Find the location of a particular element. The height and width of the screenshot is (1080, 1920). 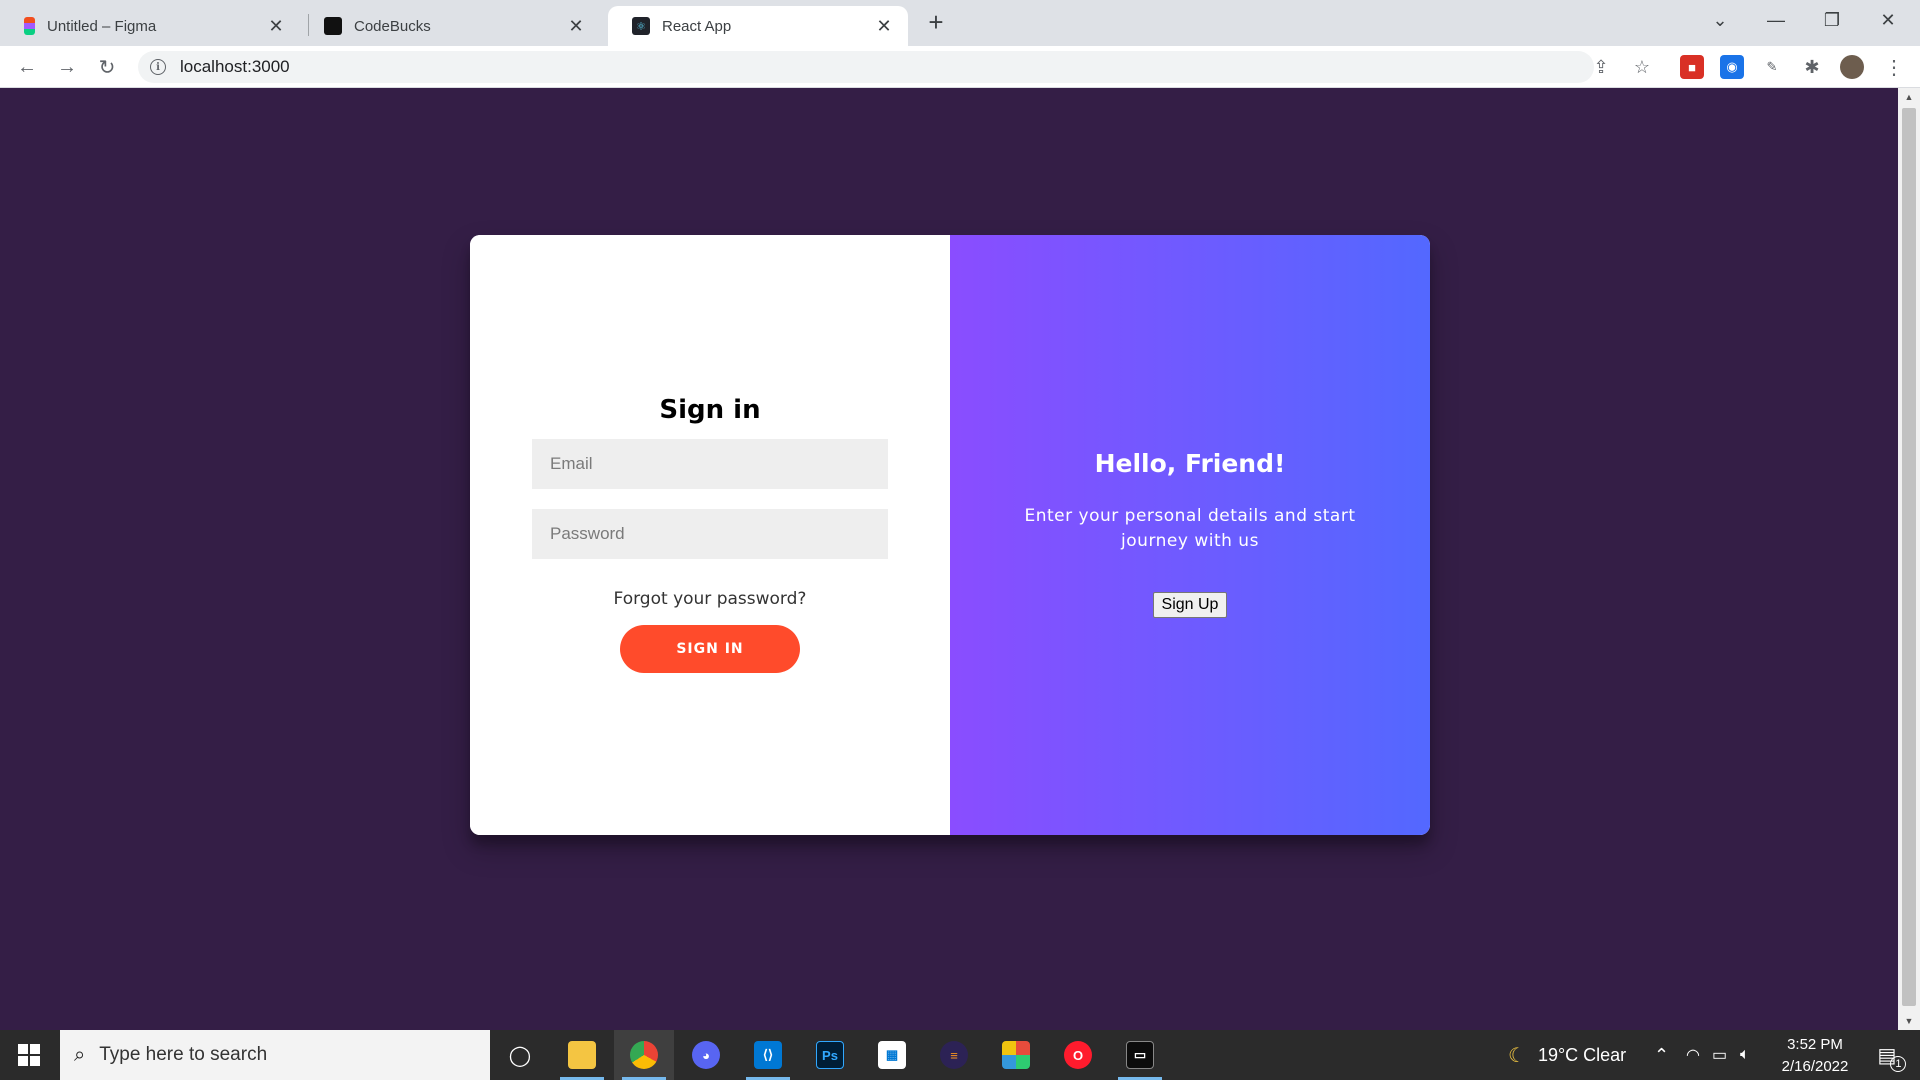

terminal-icon: ▭ is located at coordinates (1140, 1055).